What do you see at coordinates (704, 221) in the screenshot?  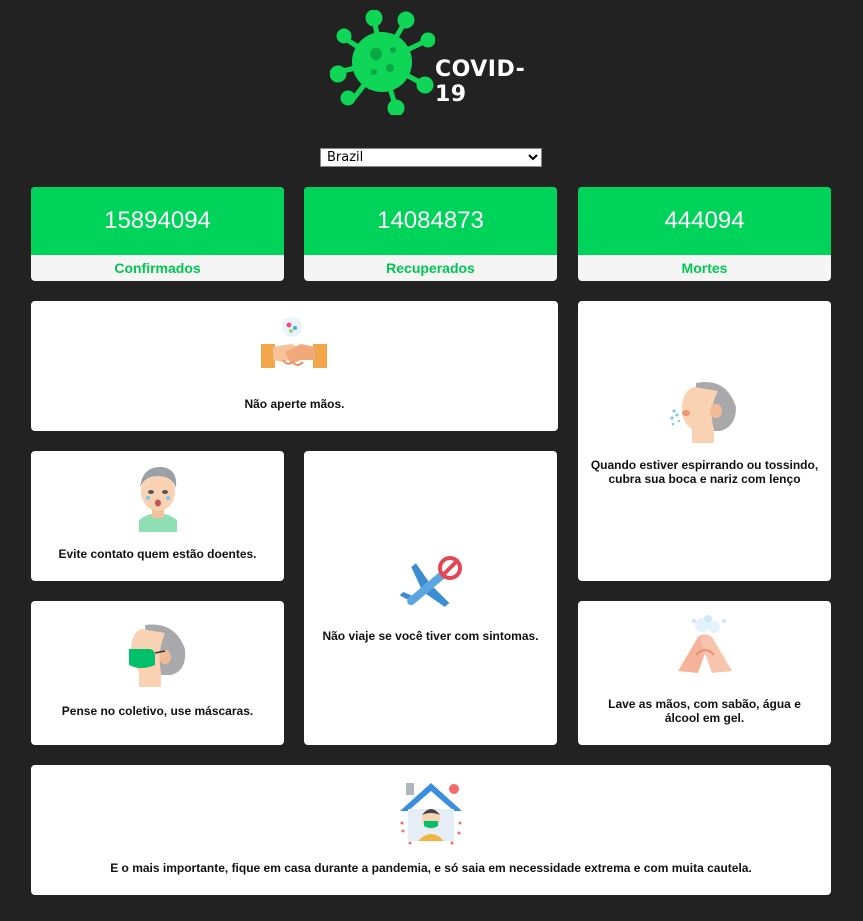 I see `deaths-count: 444094` at bounding box center [704, 221].